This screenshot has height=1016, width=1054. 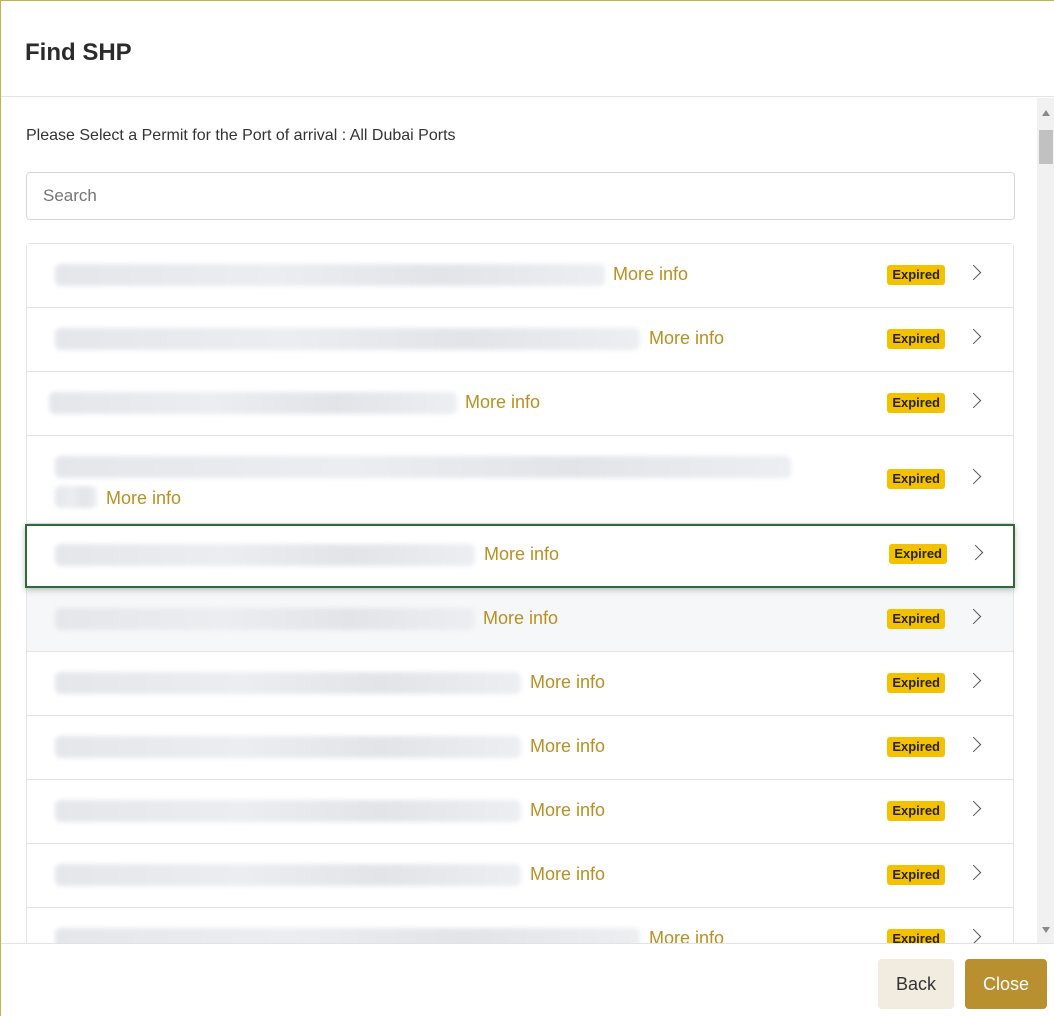 What do you see at coordinates (1006, 984) in the screenshot?
I see `close-button: Close` at bounding box center [1006, 984].